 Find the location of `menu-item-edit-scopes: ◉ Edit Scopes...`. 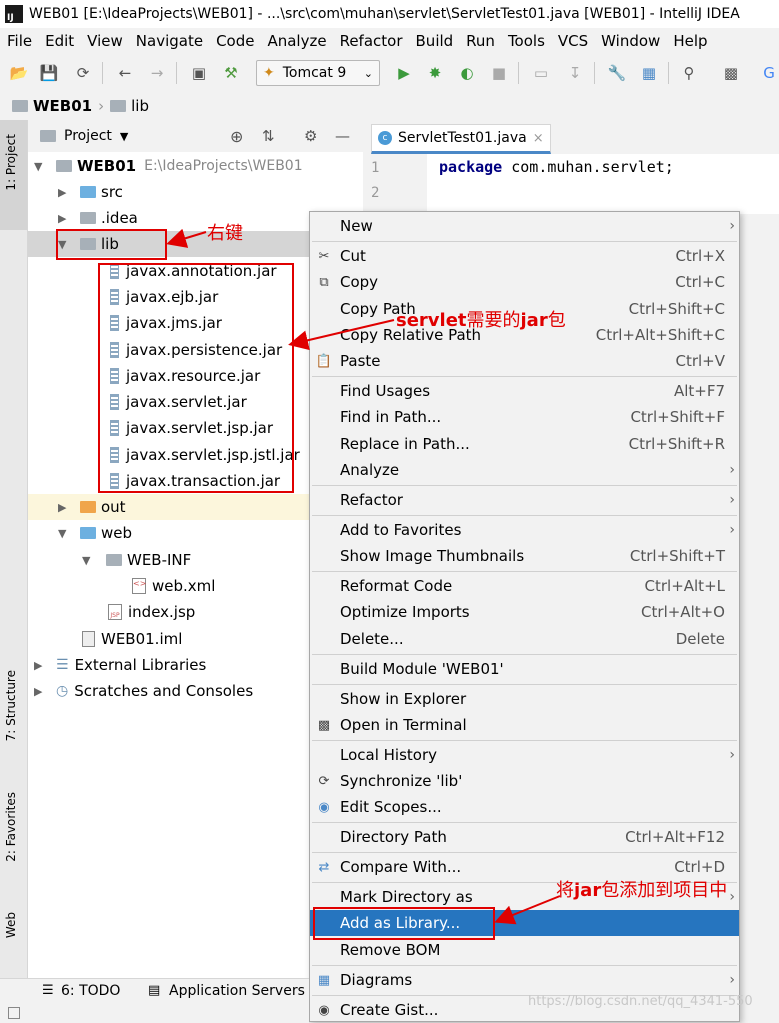

menu-item-edit-scopes: ◉ Edit Scopes... is located at coordinates (524, 807).